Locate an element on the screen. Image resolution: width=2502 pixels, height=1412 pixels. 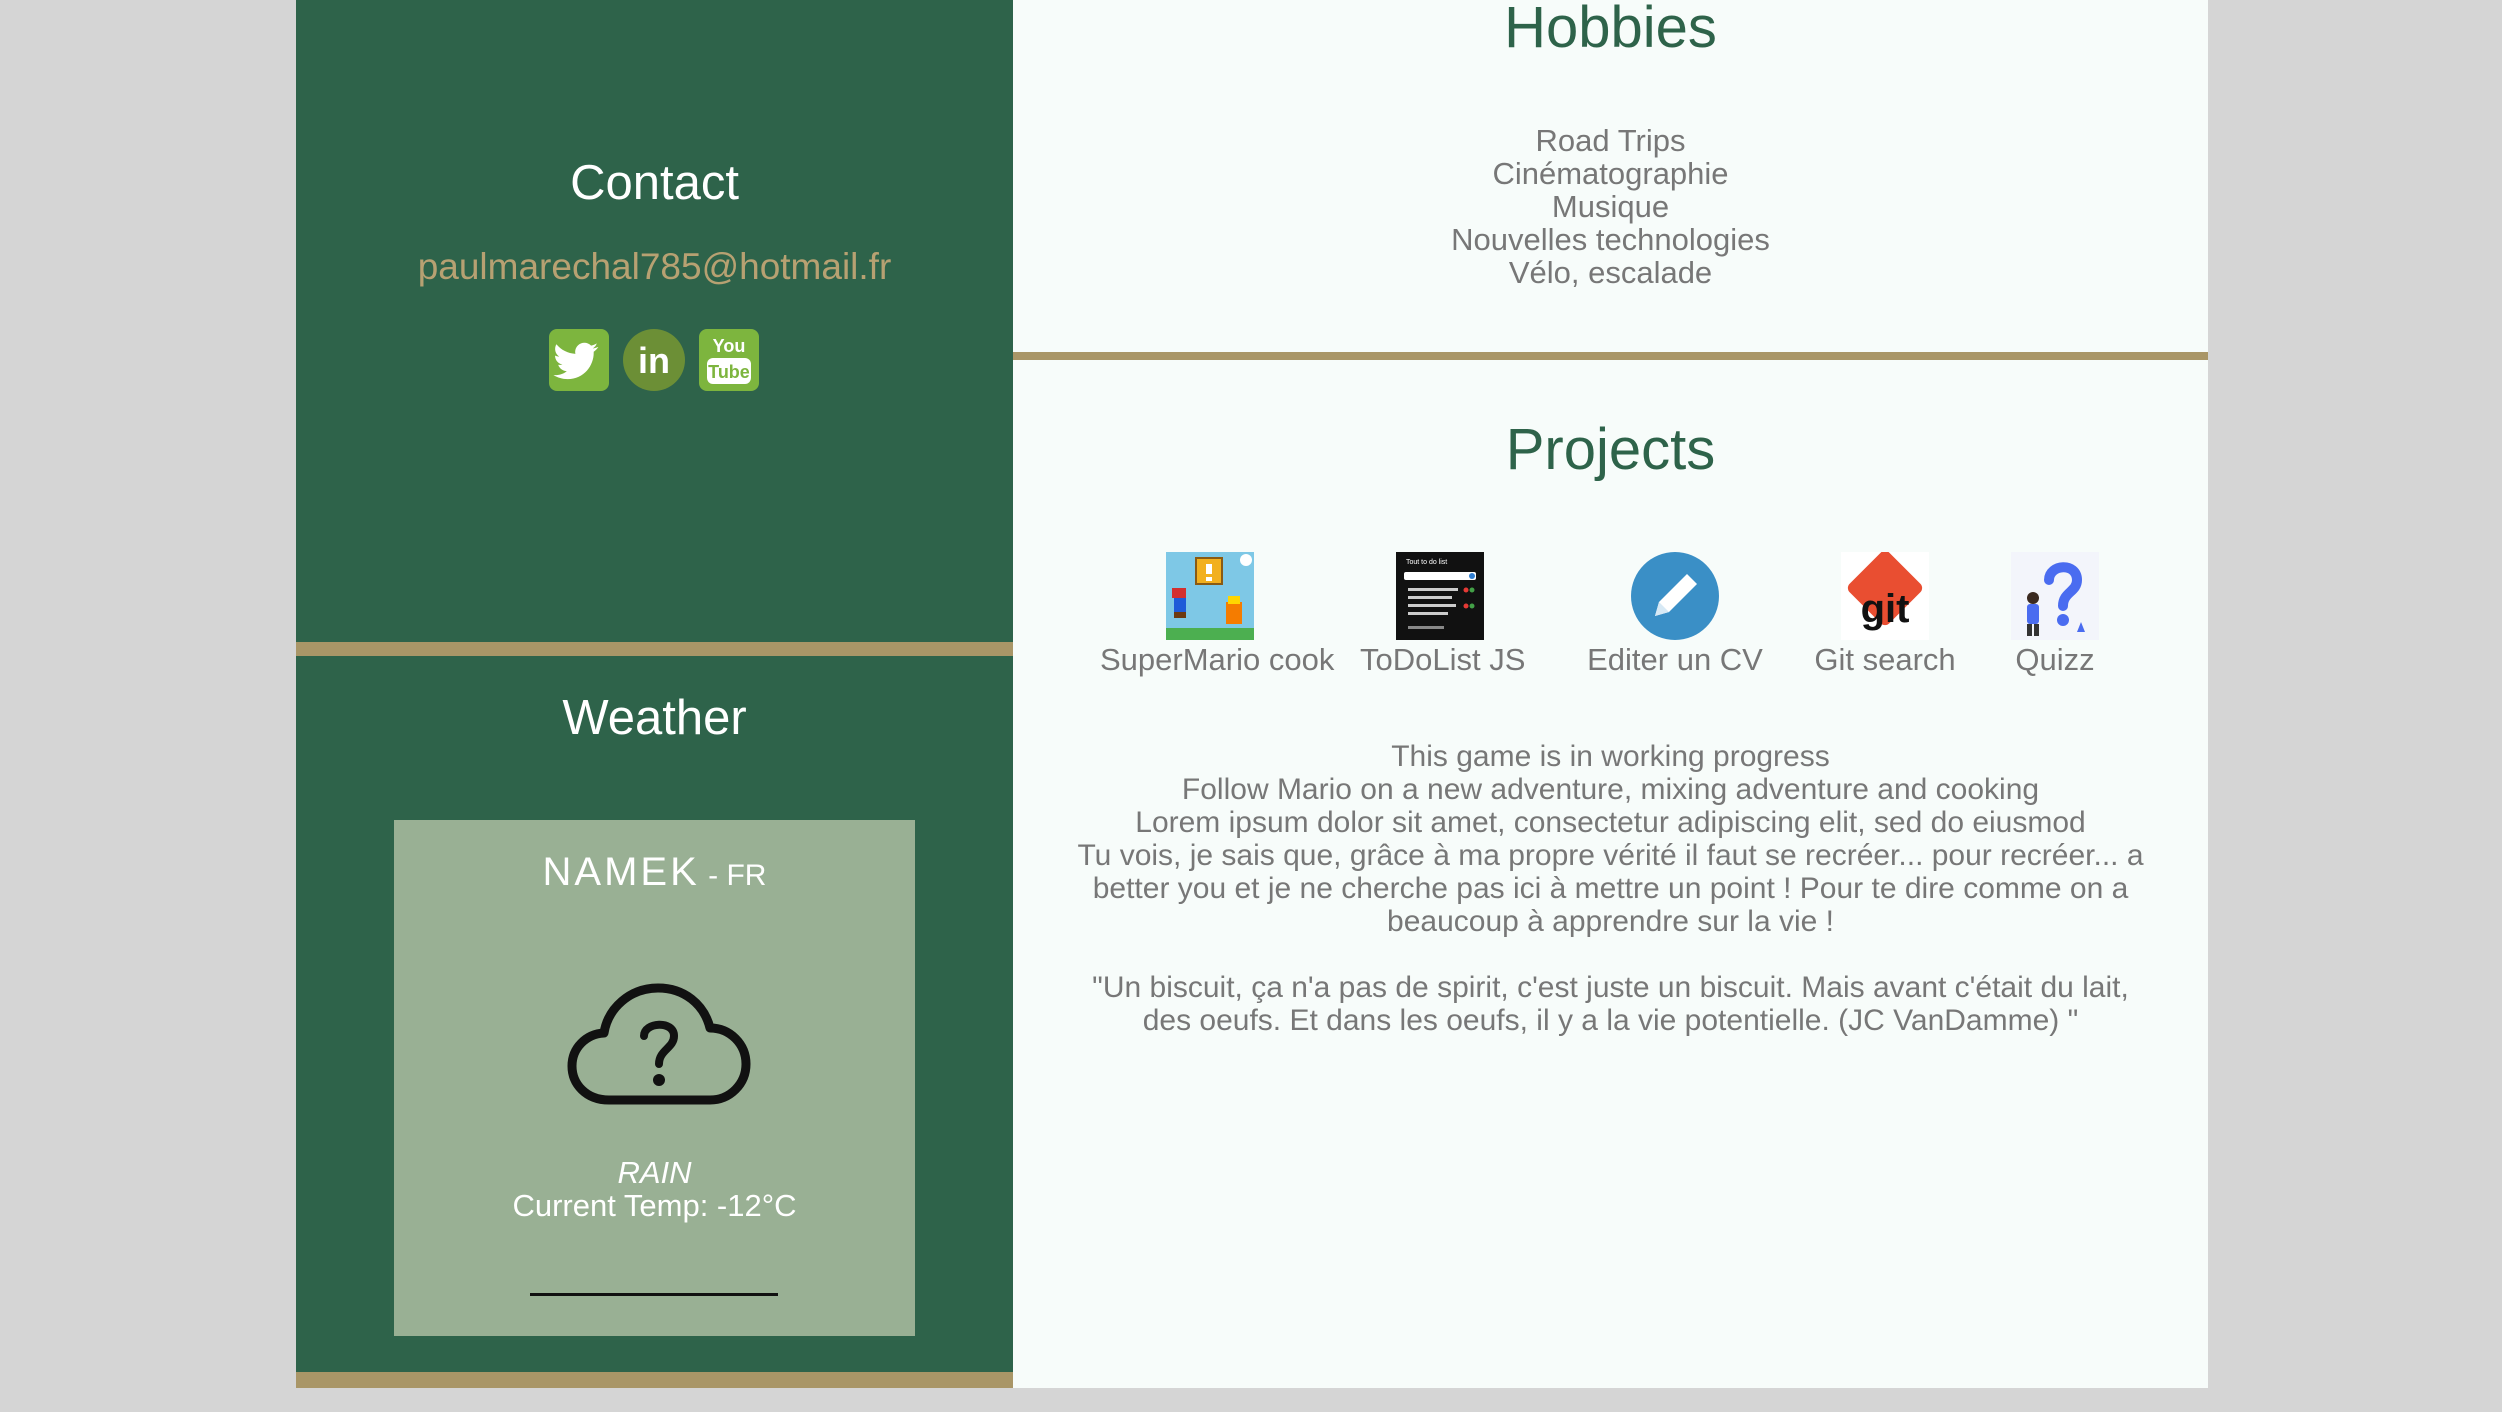
cloud-question-icon is located at coordinates (659, 1044).